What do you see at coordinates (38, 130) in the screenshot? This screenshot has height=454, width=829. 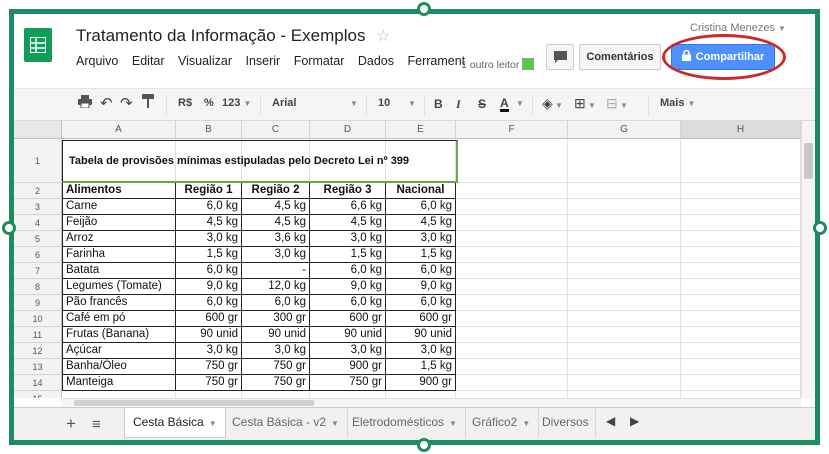 I see `select-all-corner` at bounding box center [38, 130].